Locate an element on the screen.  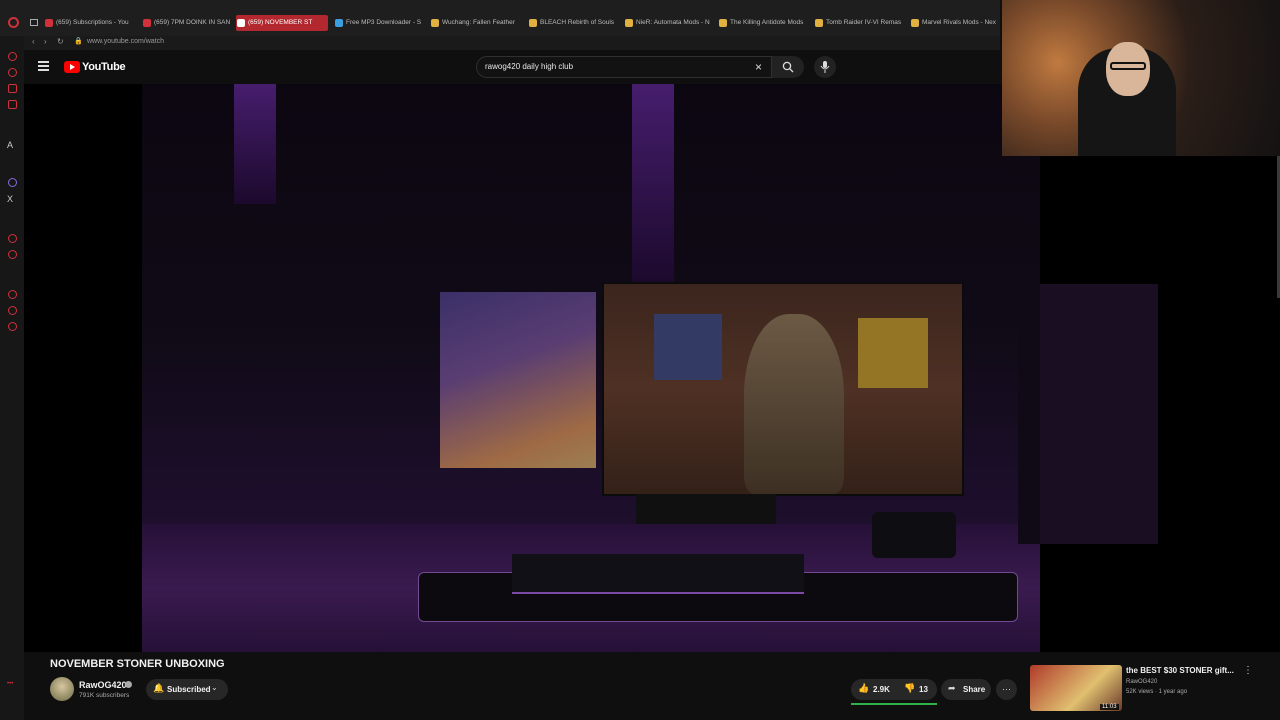
like-button: 👍 is located at coordinates (863, 688).